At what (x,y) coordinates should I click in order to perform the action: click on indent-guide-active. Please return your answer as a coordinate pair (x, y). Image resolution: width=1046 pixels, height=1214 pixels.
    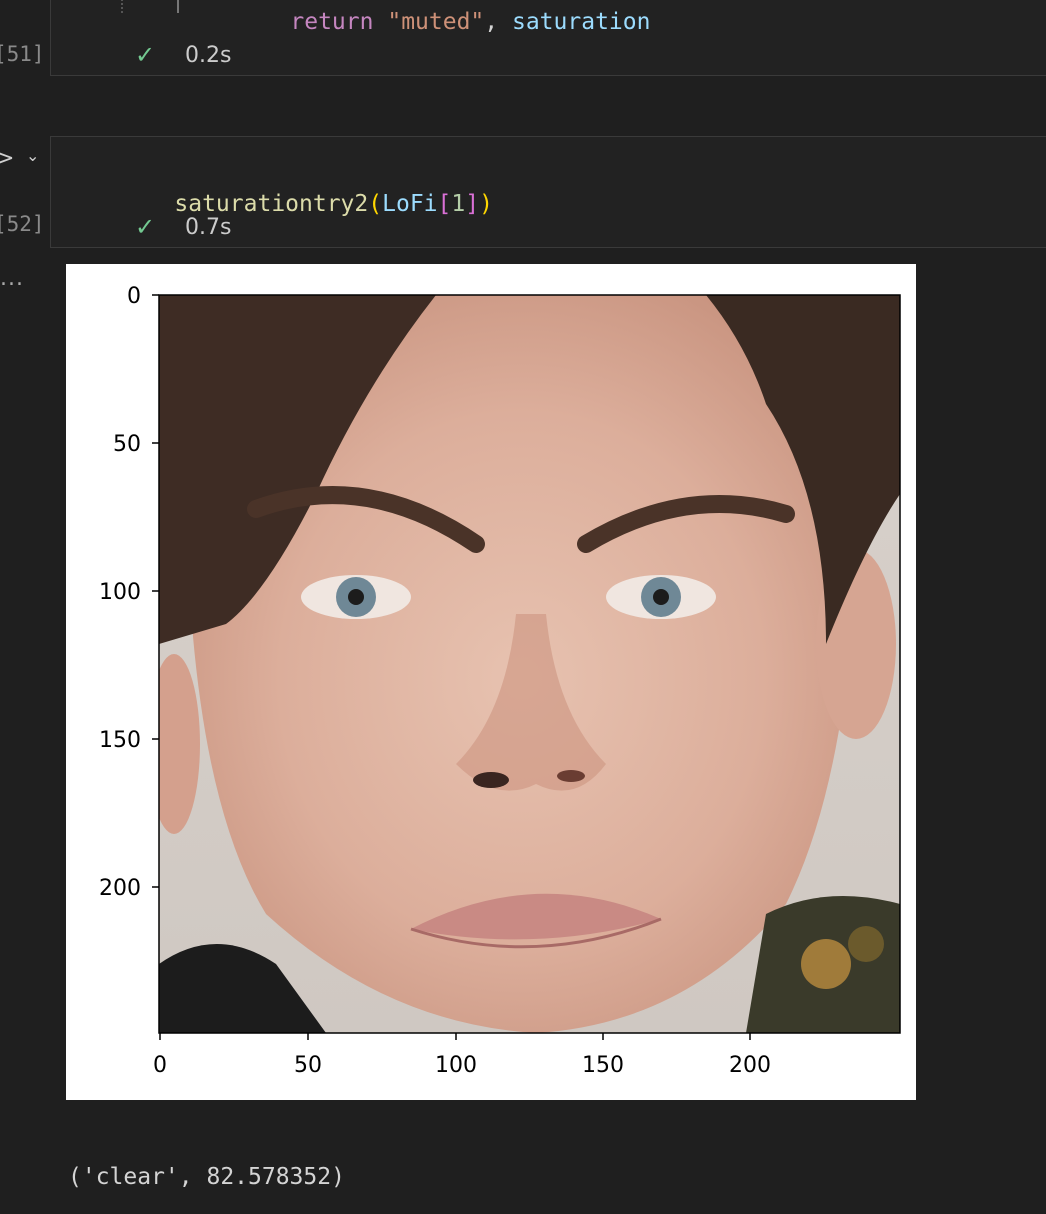
    Looking at the image, I should click on (178, 6).